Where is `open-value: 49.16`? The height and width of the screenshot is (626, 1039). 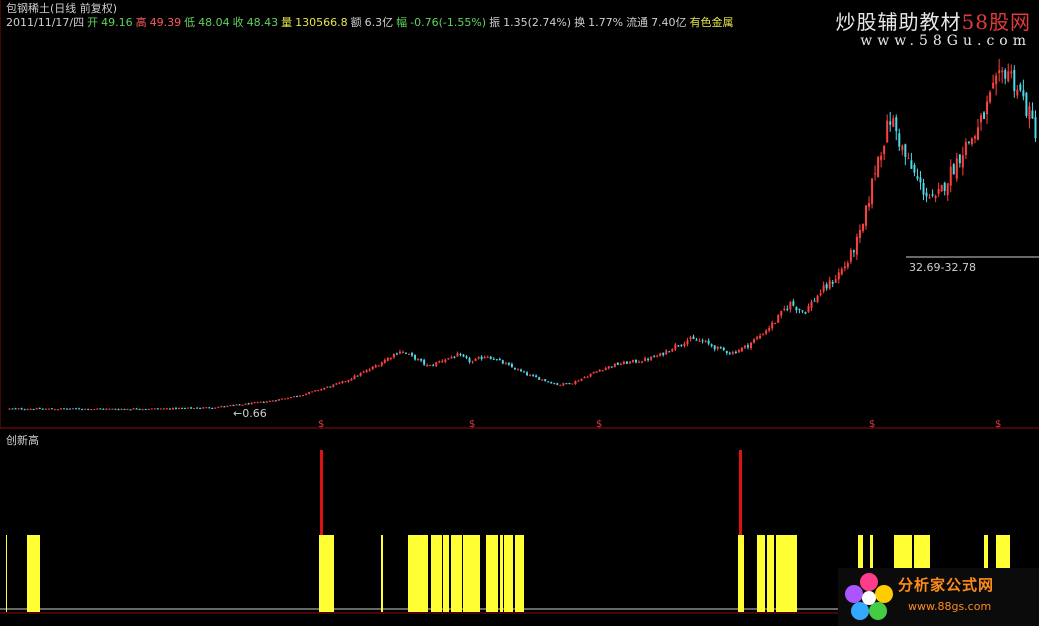 open-value: 49.16 is located at coordinates (117, 22).